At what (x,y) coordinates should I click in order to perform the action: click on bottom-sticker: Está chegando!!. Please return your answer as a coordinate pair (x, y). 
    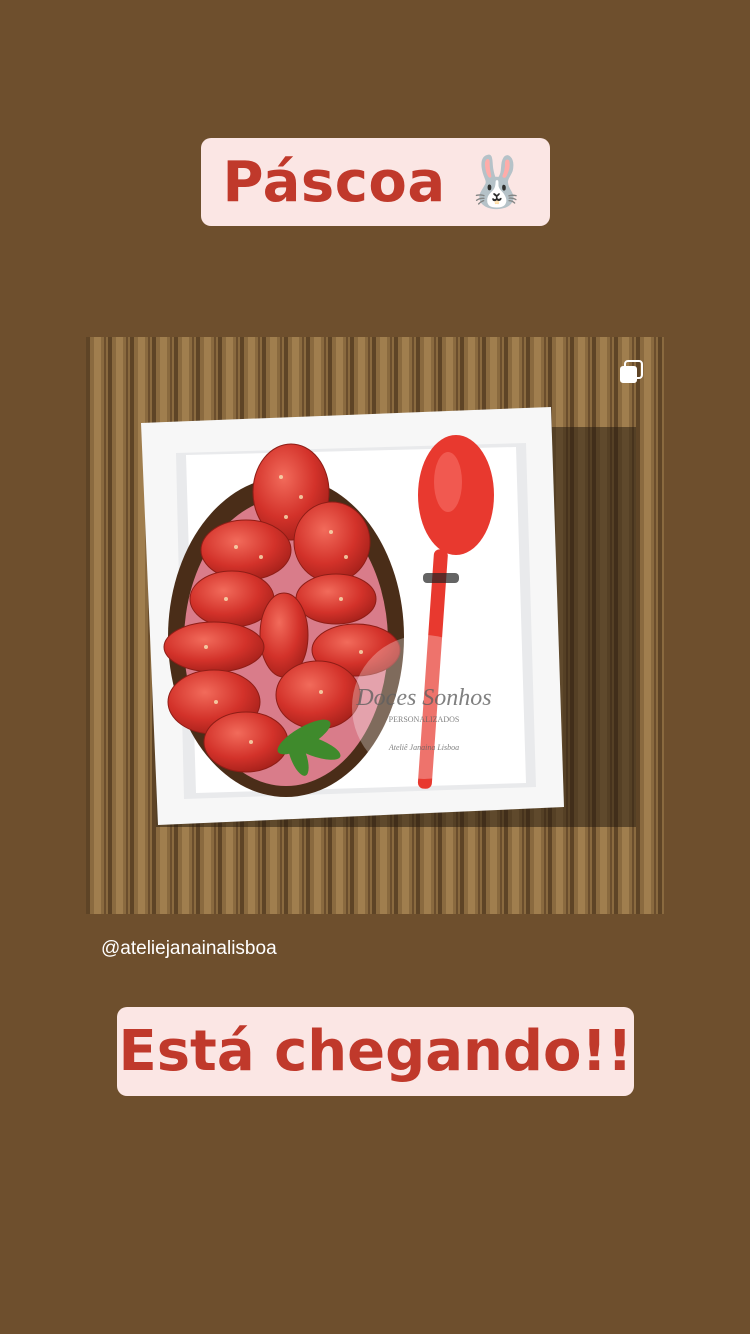
    Looking at the image, I should click on (375, 1051).